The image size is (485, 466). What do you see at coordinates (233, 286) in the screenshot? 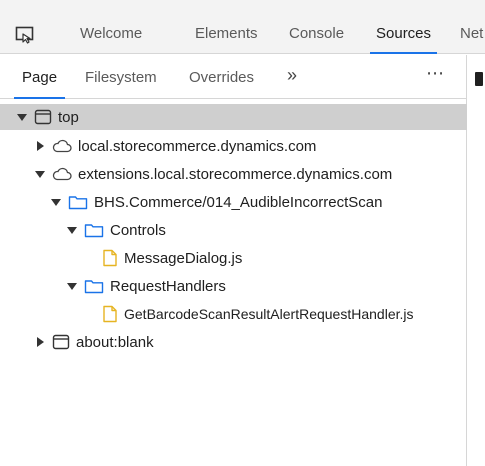
I see `tree-node-requesthandlers-folder: RequestHandlers` at bounding box center [233, 286].